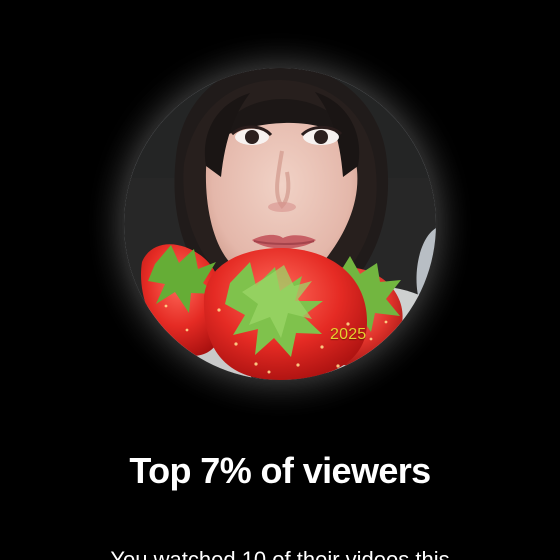 The width and height of the screenshot is (560, 560). Describe the element at coordinates (280, 553) in the screenshot. I see `viewer-rank-subtitle: You watched 10 of their videos this` at that location.